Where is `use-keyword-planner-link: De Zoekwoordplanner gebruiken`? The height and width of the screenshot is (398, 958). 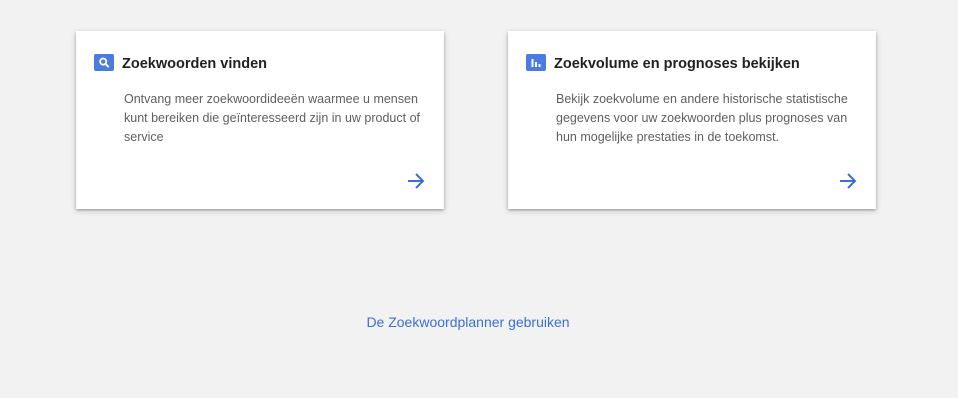 use-keyword-planner-link: De Zoekwoordplanner gebruiken is located at coordinates (468, 322).